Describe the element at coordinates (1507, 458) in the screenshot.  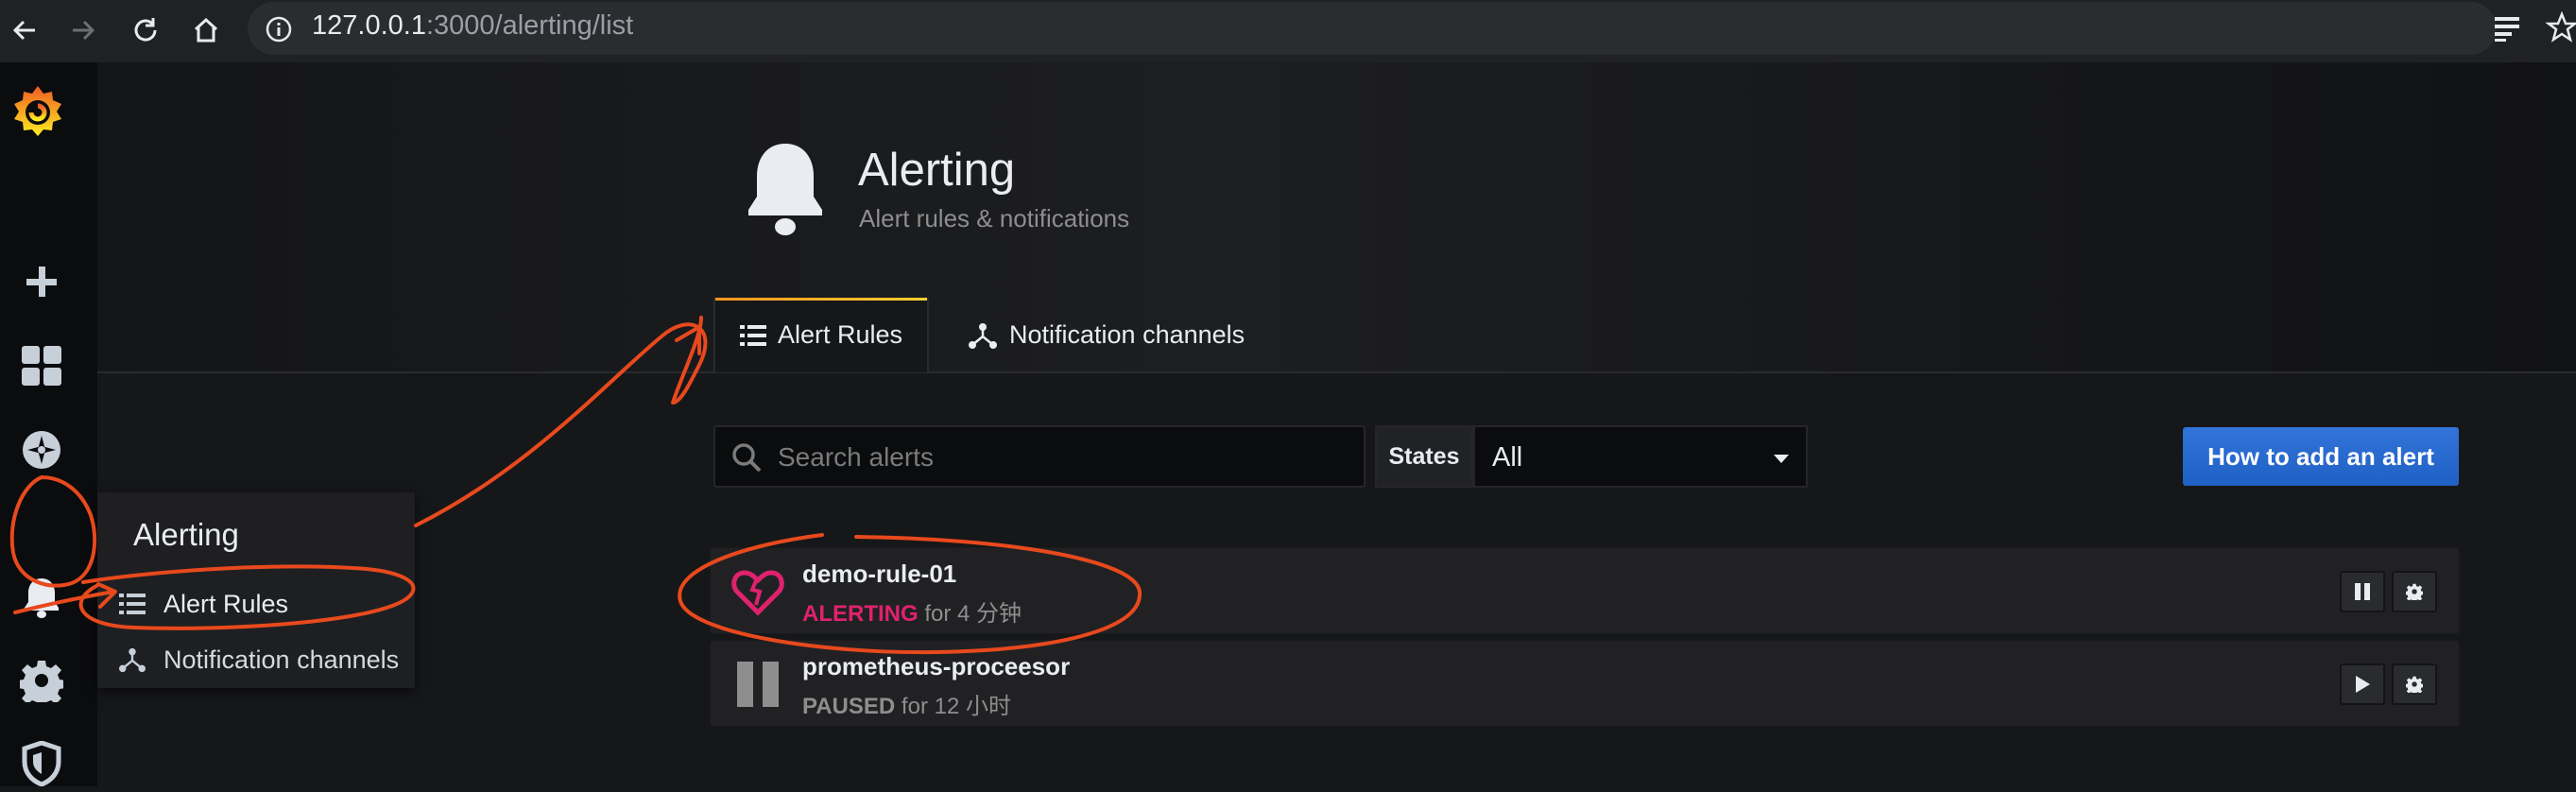
I see `states-value: All` at that location.